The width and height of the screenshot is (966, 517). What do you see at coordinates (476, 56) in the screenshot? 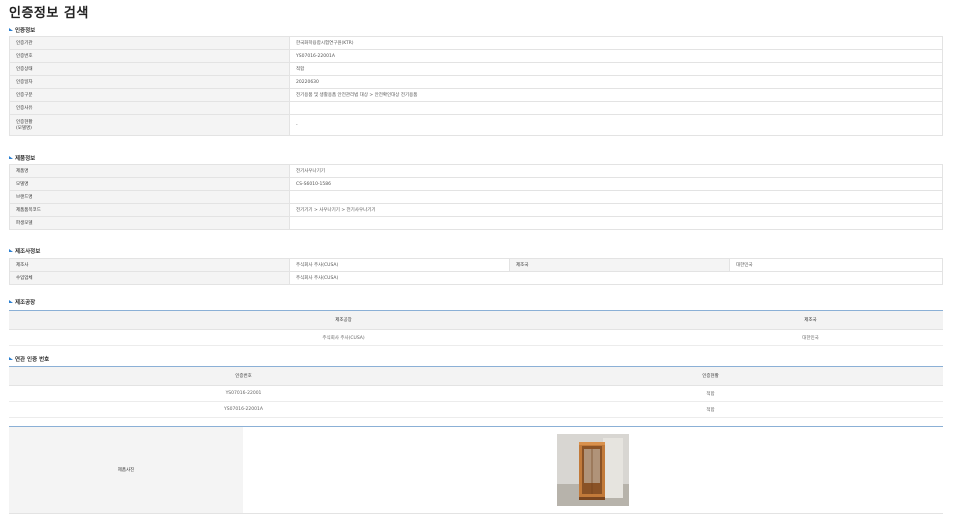
I see `table-row: 인증번호 YS07016-22001A` at bounding box center [476, 56].